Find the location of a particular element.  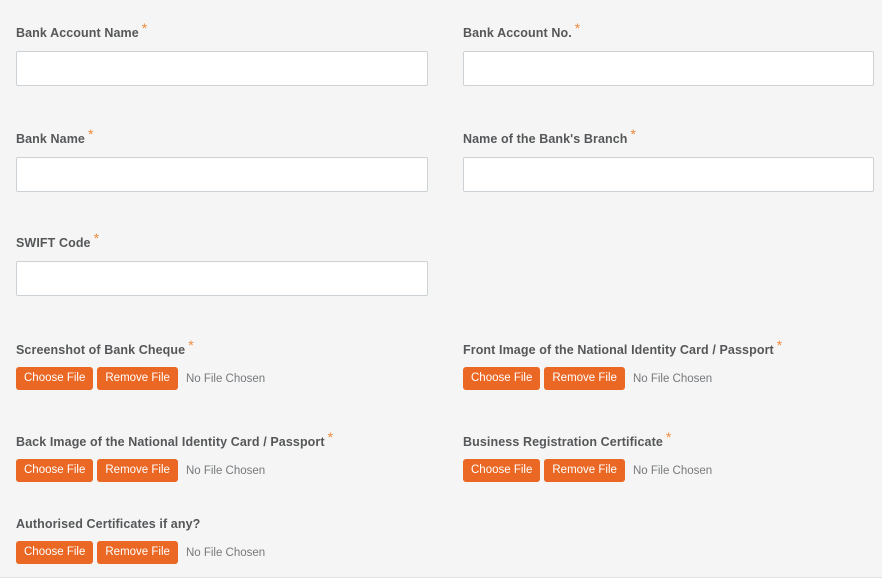

input-swift-code is located at coordinates (222, 279).